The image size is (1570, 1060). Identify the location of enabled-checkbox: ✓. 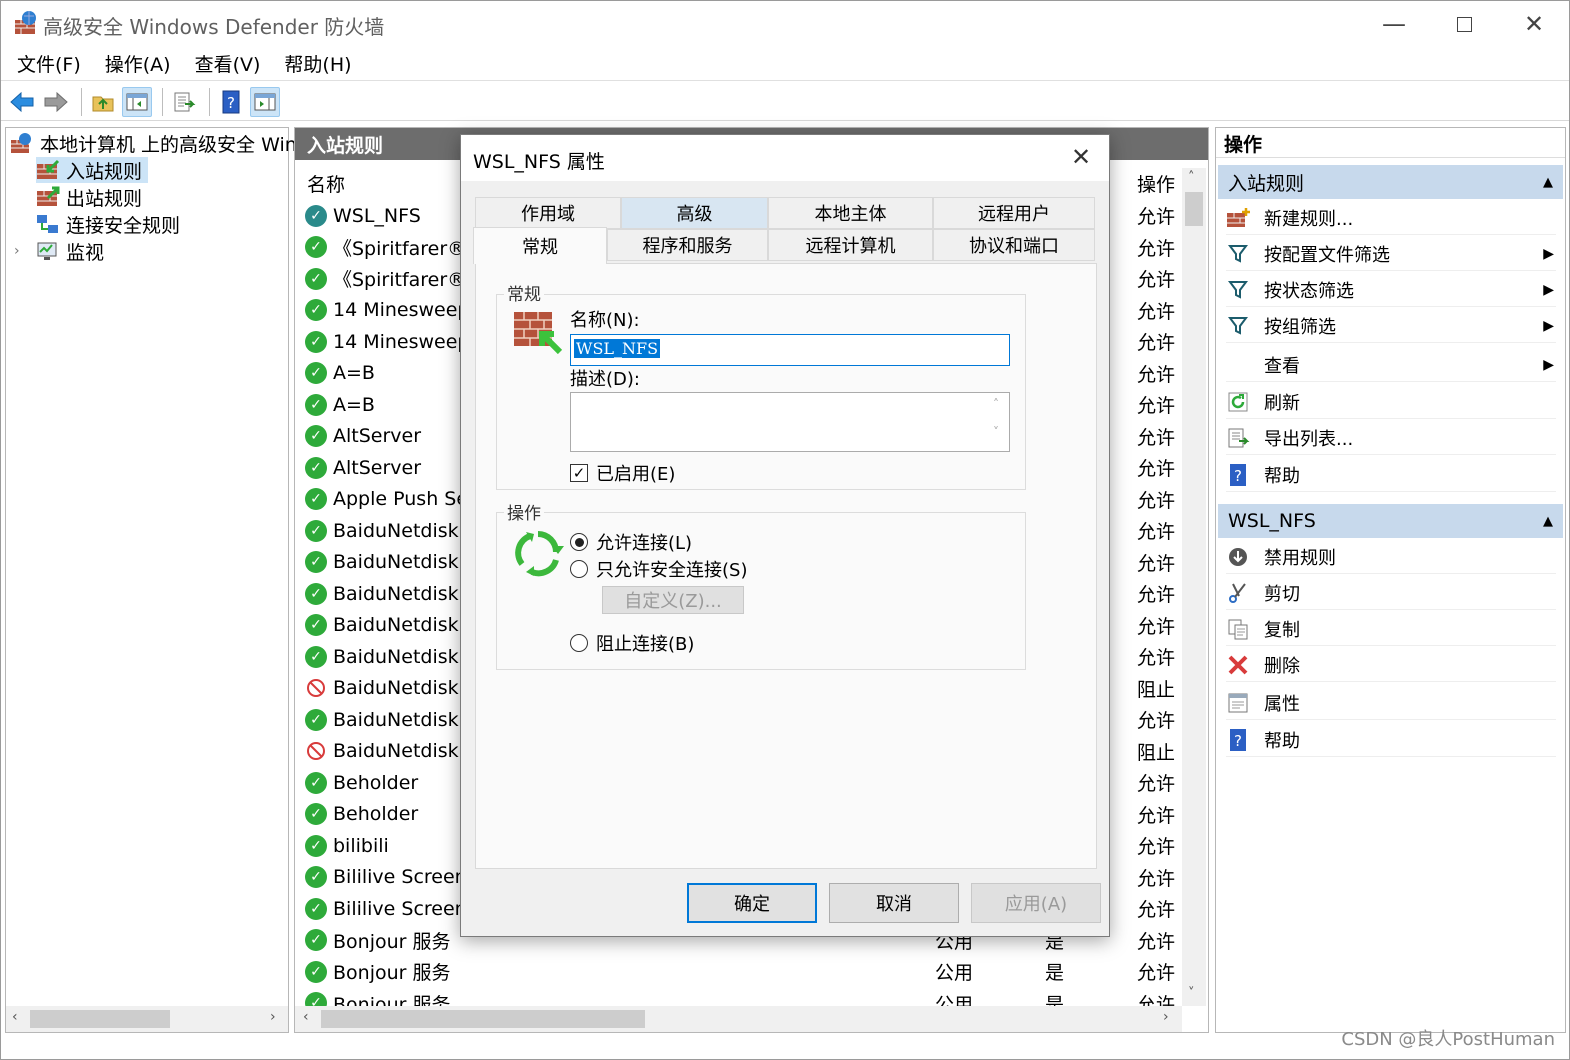
(579, 473).